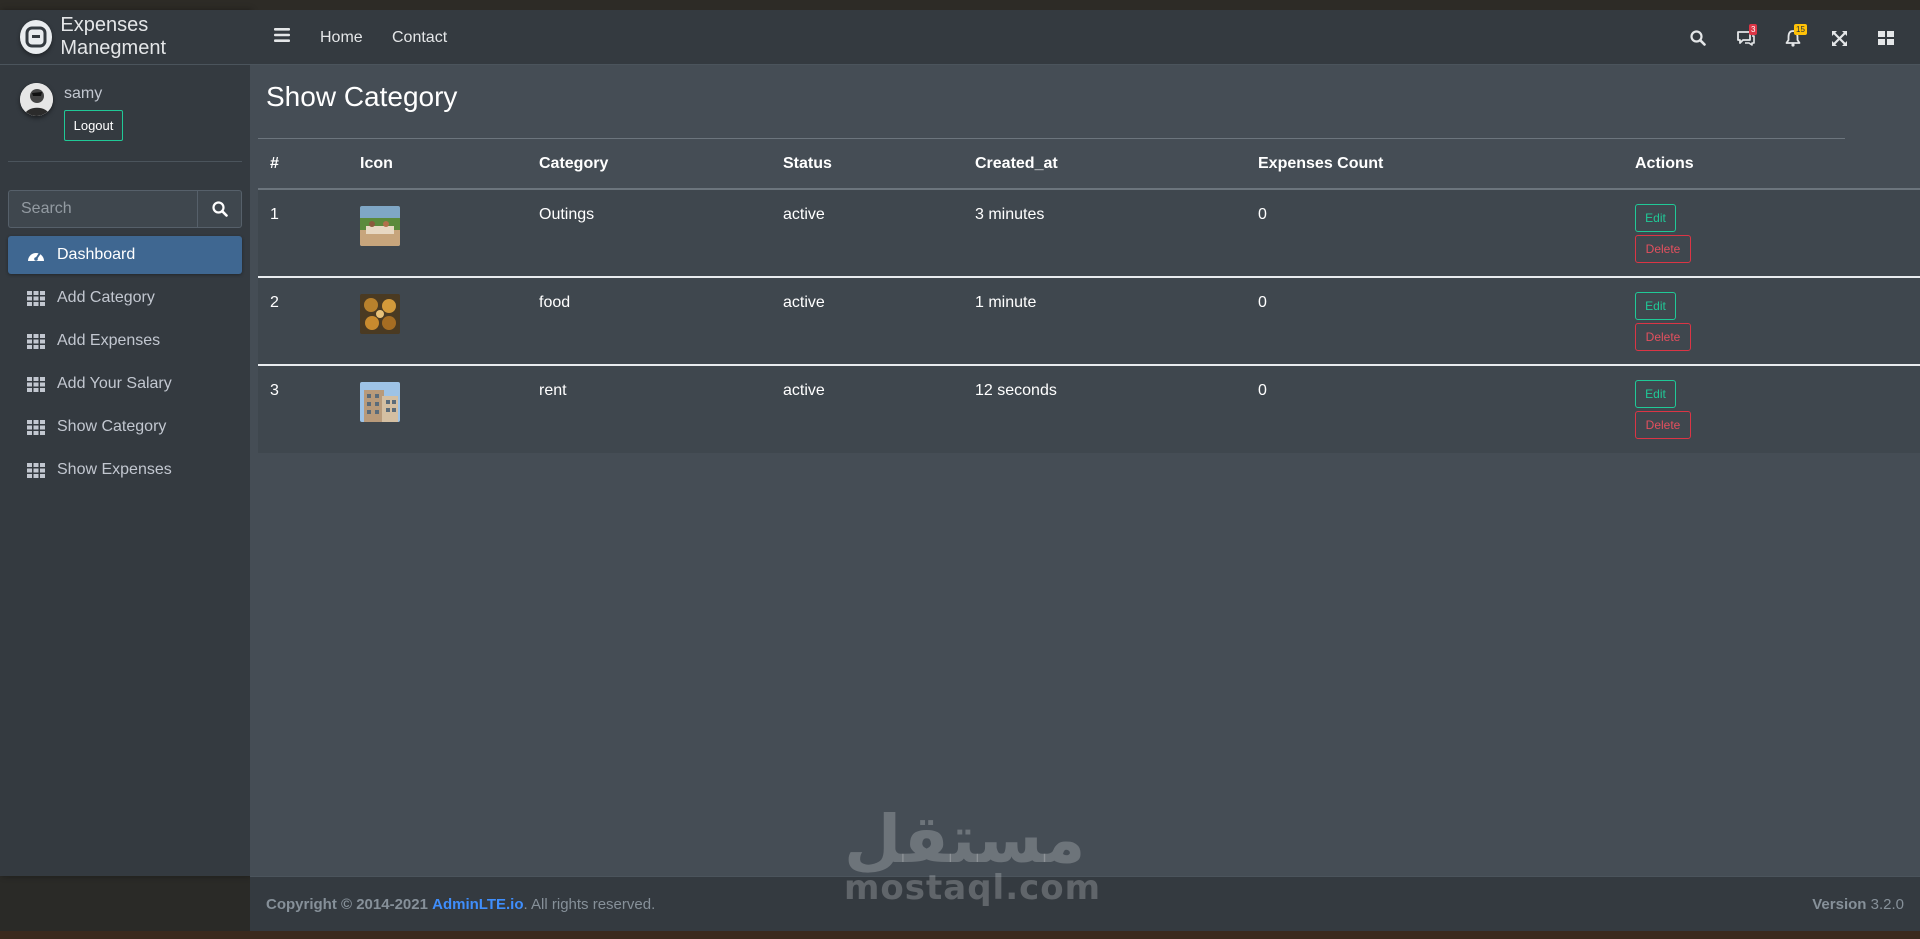 This screenshot has width=1920, height=939. What do you see at coordinates (274, 214) in the screenshot?
I see `row-number: 1` at bounding box center [274, 214].